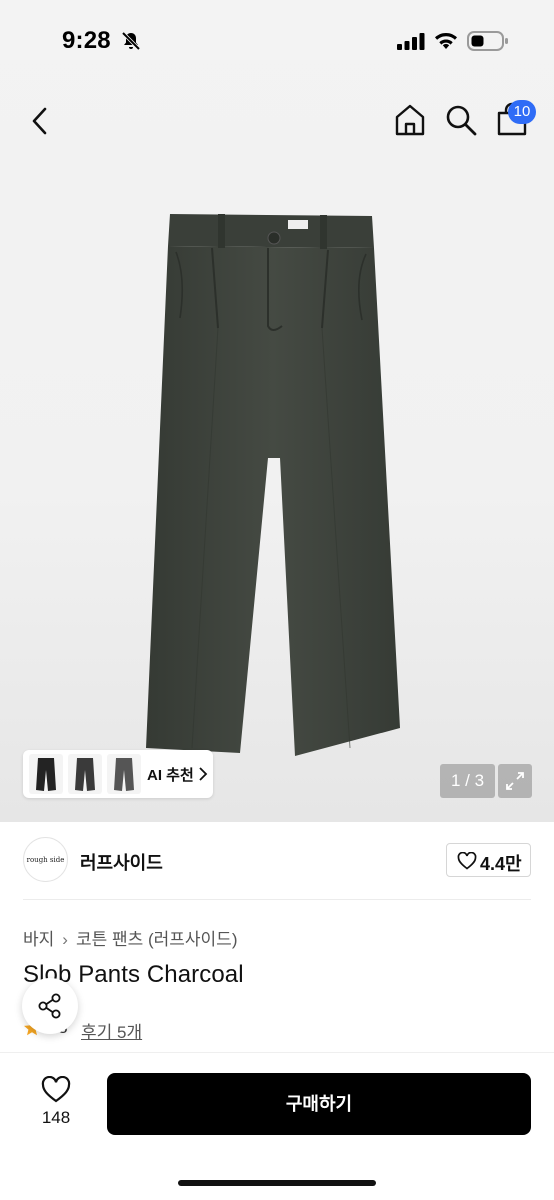 This screenshot has width=554, height=1200. What do you see at coordinates (461, 120) in the screenshot?
I see `search-icon` at bounding box center [461, 120].